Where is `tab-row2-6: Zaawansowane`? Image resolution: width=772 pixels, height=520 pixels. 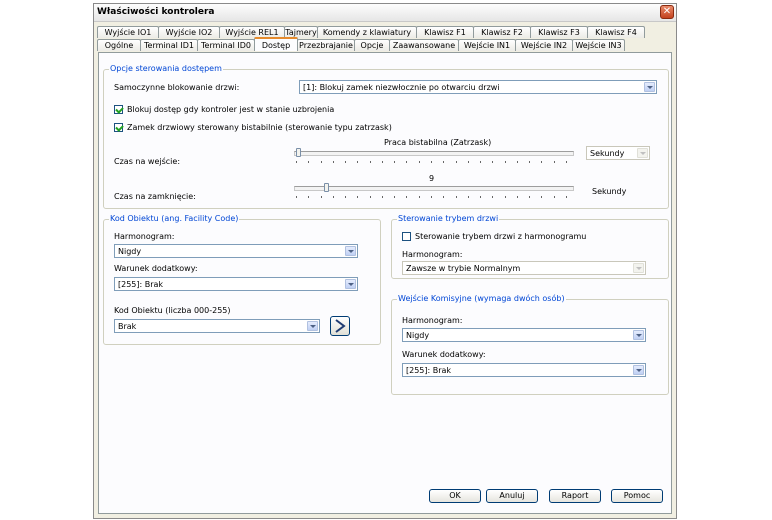 tab-row2-6: Zaawansowane is located at coordinates (424, 45).